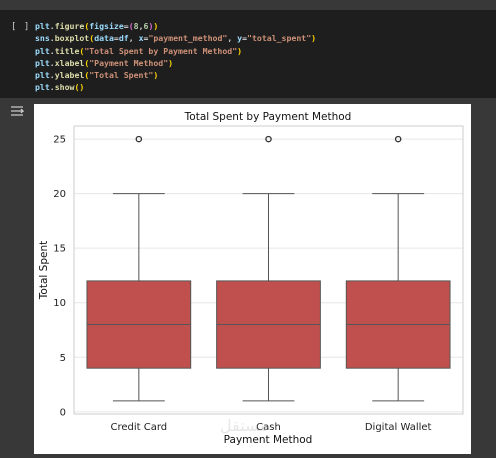 This screenshot has height=458, width=496. What do you see at coordinates (188, 38) in the screenshot?
I see `code-token: "payment_method"` at bounding box center [188, 38].